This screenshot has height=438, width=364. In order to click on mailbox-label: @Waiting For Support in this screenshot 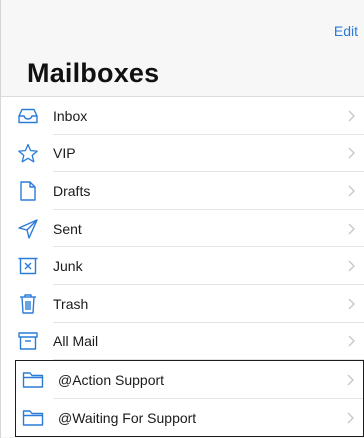, I will do `click(127, 417)`.